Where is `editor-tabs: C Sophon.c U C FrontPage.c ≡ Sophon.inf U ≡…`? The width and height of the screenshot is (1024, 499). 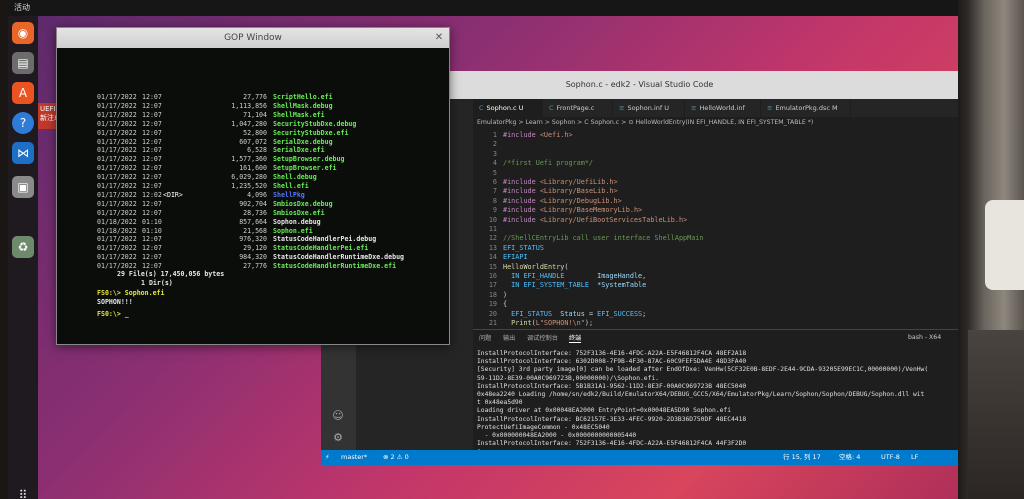 editor-tabs: C Sophon.c U C FrontPage.c ≡ Sophon.inf U ≡… is located at coordinates (715, 108).